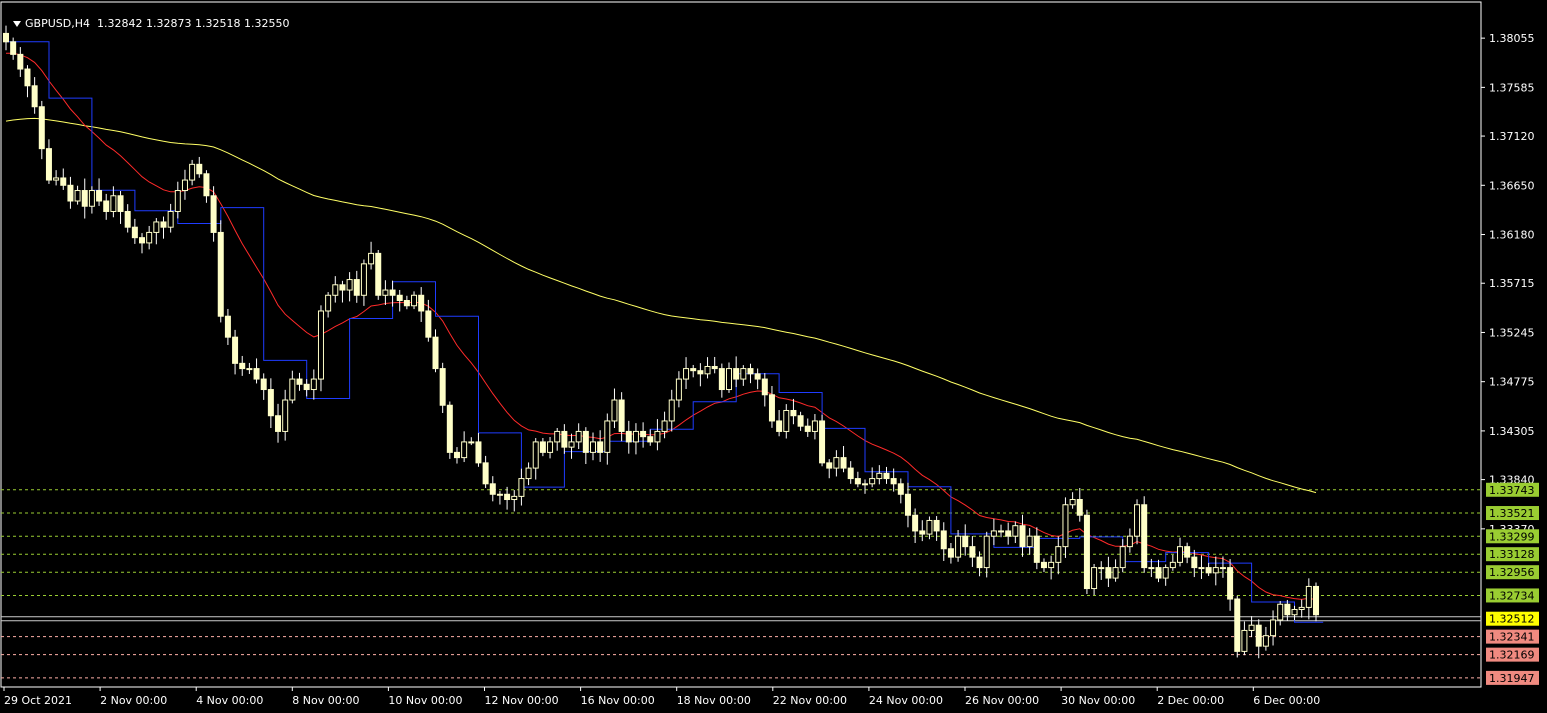 The height and width of the screenshot is (713, 1547). What do you see at coordinates (168, 23) in the screenshot?
I see `ohlc-high: 1.32873` at bounding box center [168, 23].